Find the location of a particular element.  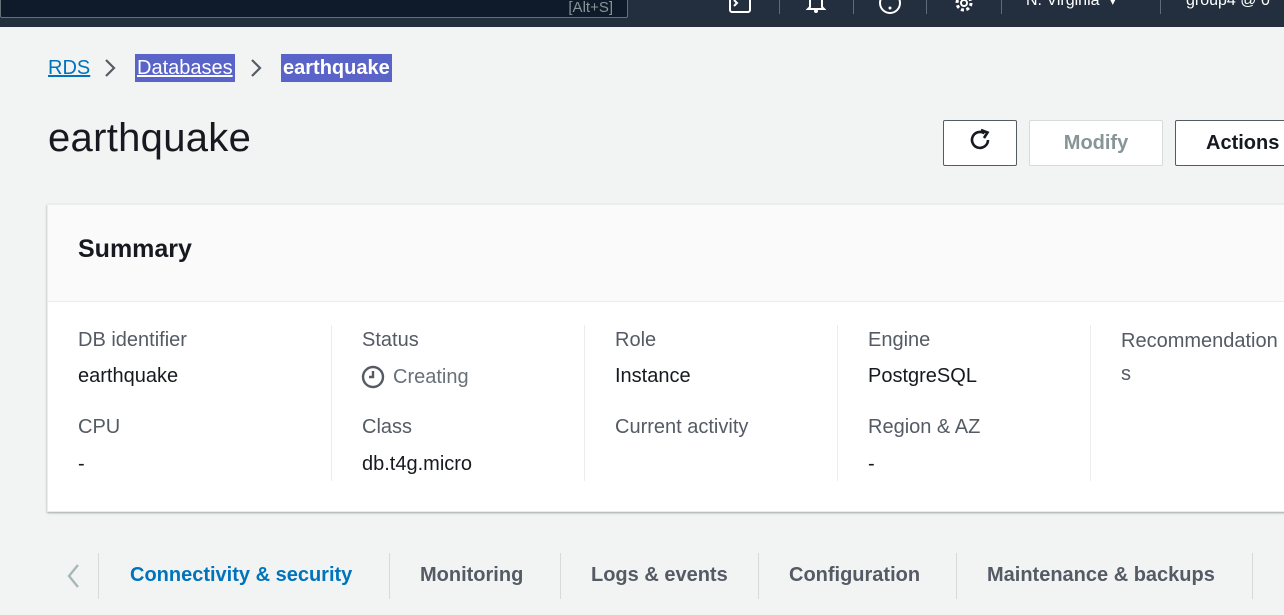

breadcrumb-current: earthquake is located at coordinates (336, 68).